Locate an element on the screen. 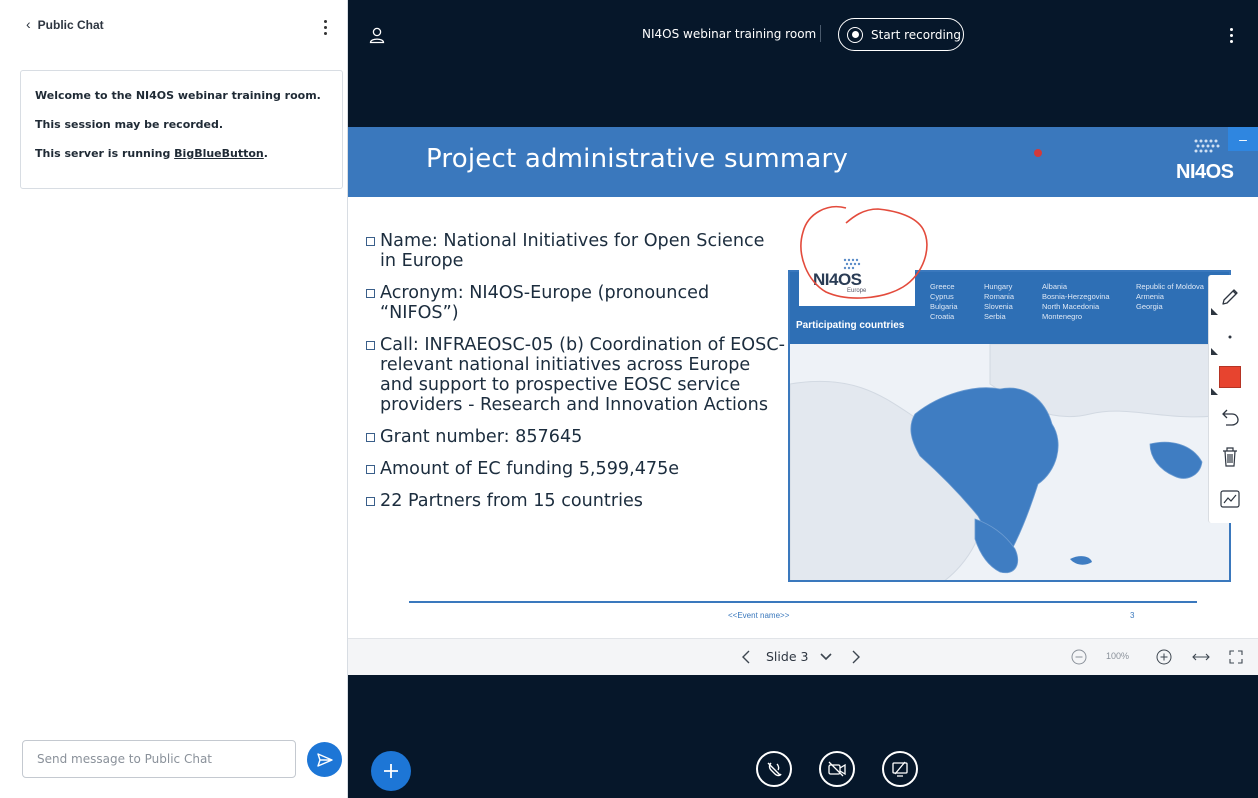  color-picker-button is located at coordinates (1230, 377).